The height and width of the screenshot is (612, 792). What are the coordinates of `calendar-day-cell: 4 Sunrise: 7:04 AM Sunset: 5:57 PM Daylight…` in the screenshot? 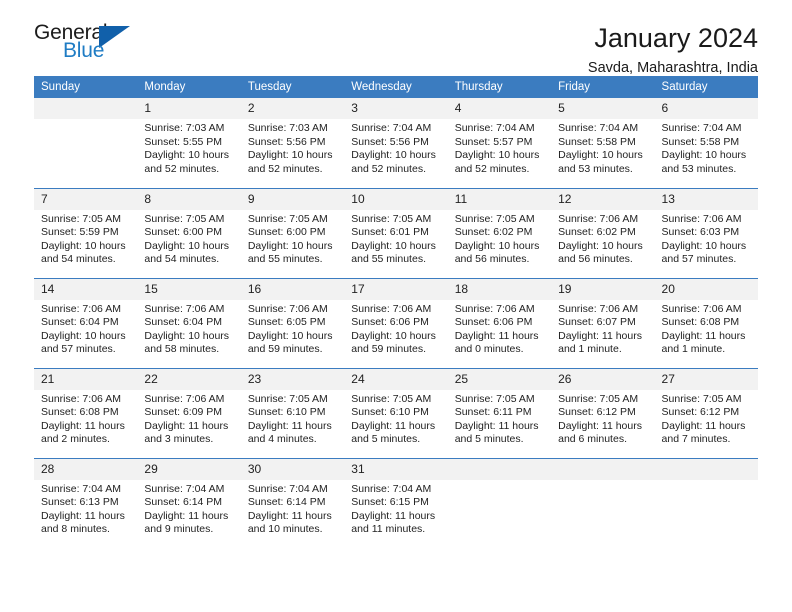 It's located at (499, 143).